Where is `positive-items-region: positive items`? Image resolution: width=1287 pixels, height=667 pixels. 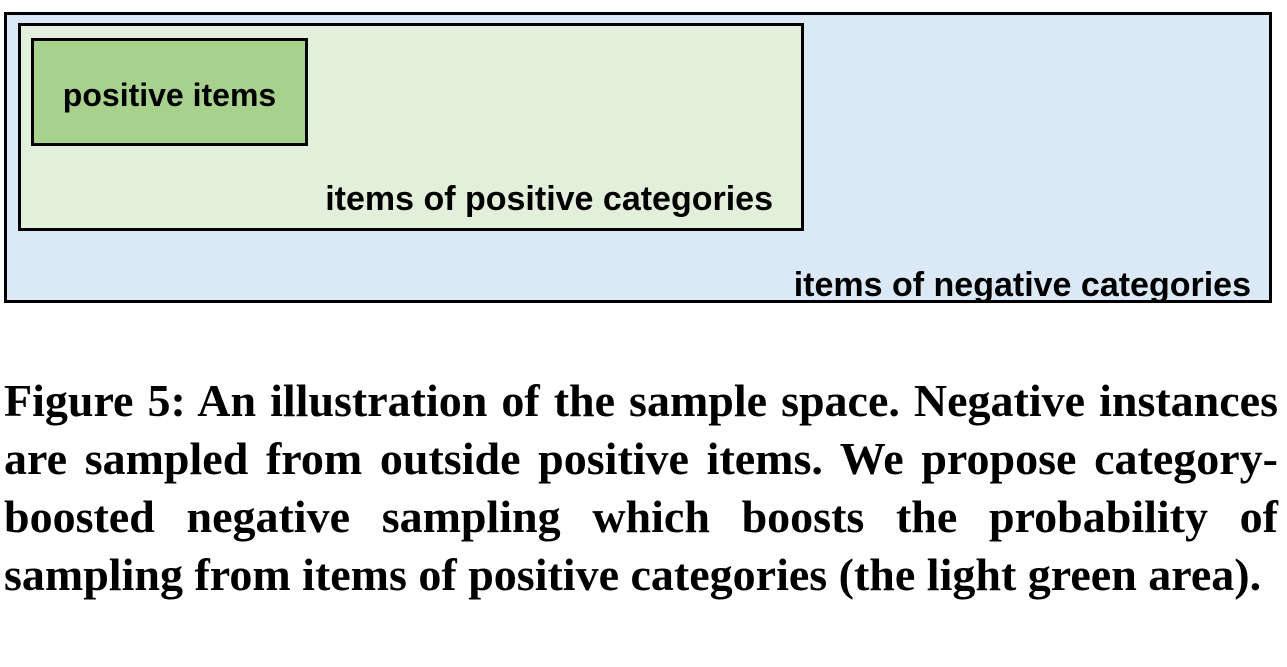 positive-items-region: positive items is located at coordinates (169, 92).